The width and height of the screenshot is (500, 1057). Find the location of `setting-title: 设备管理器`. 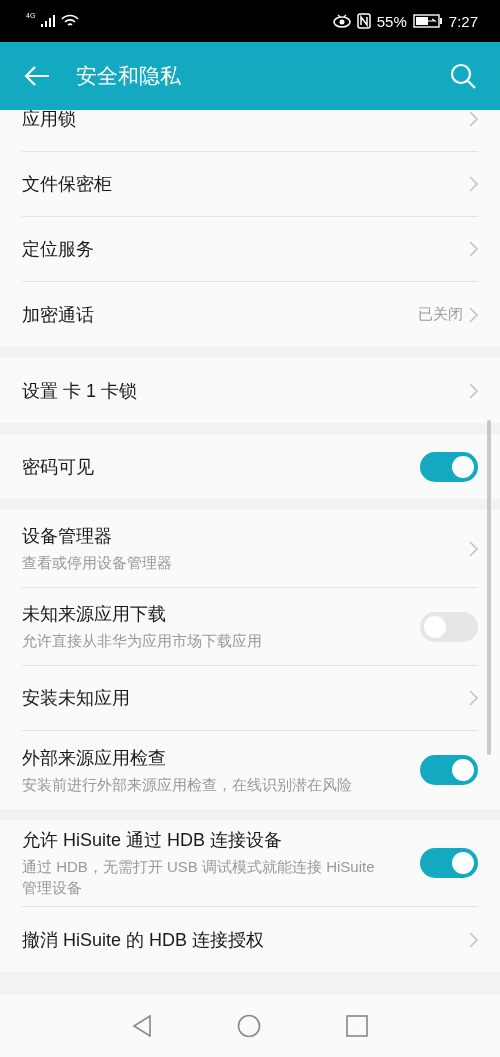

setting-title: 设备管理器 is located at coordinates (233, 536).